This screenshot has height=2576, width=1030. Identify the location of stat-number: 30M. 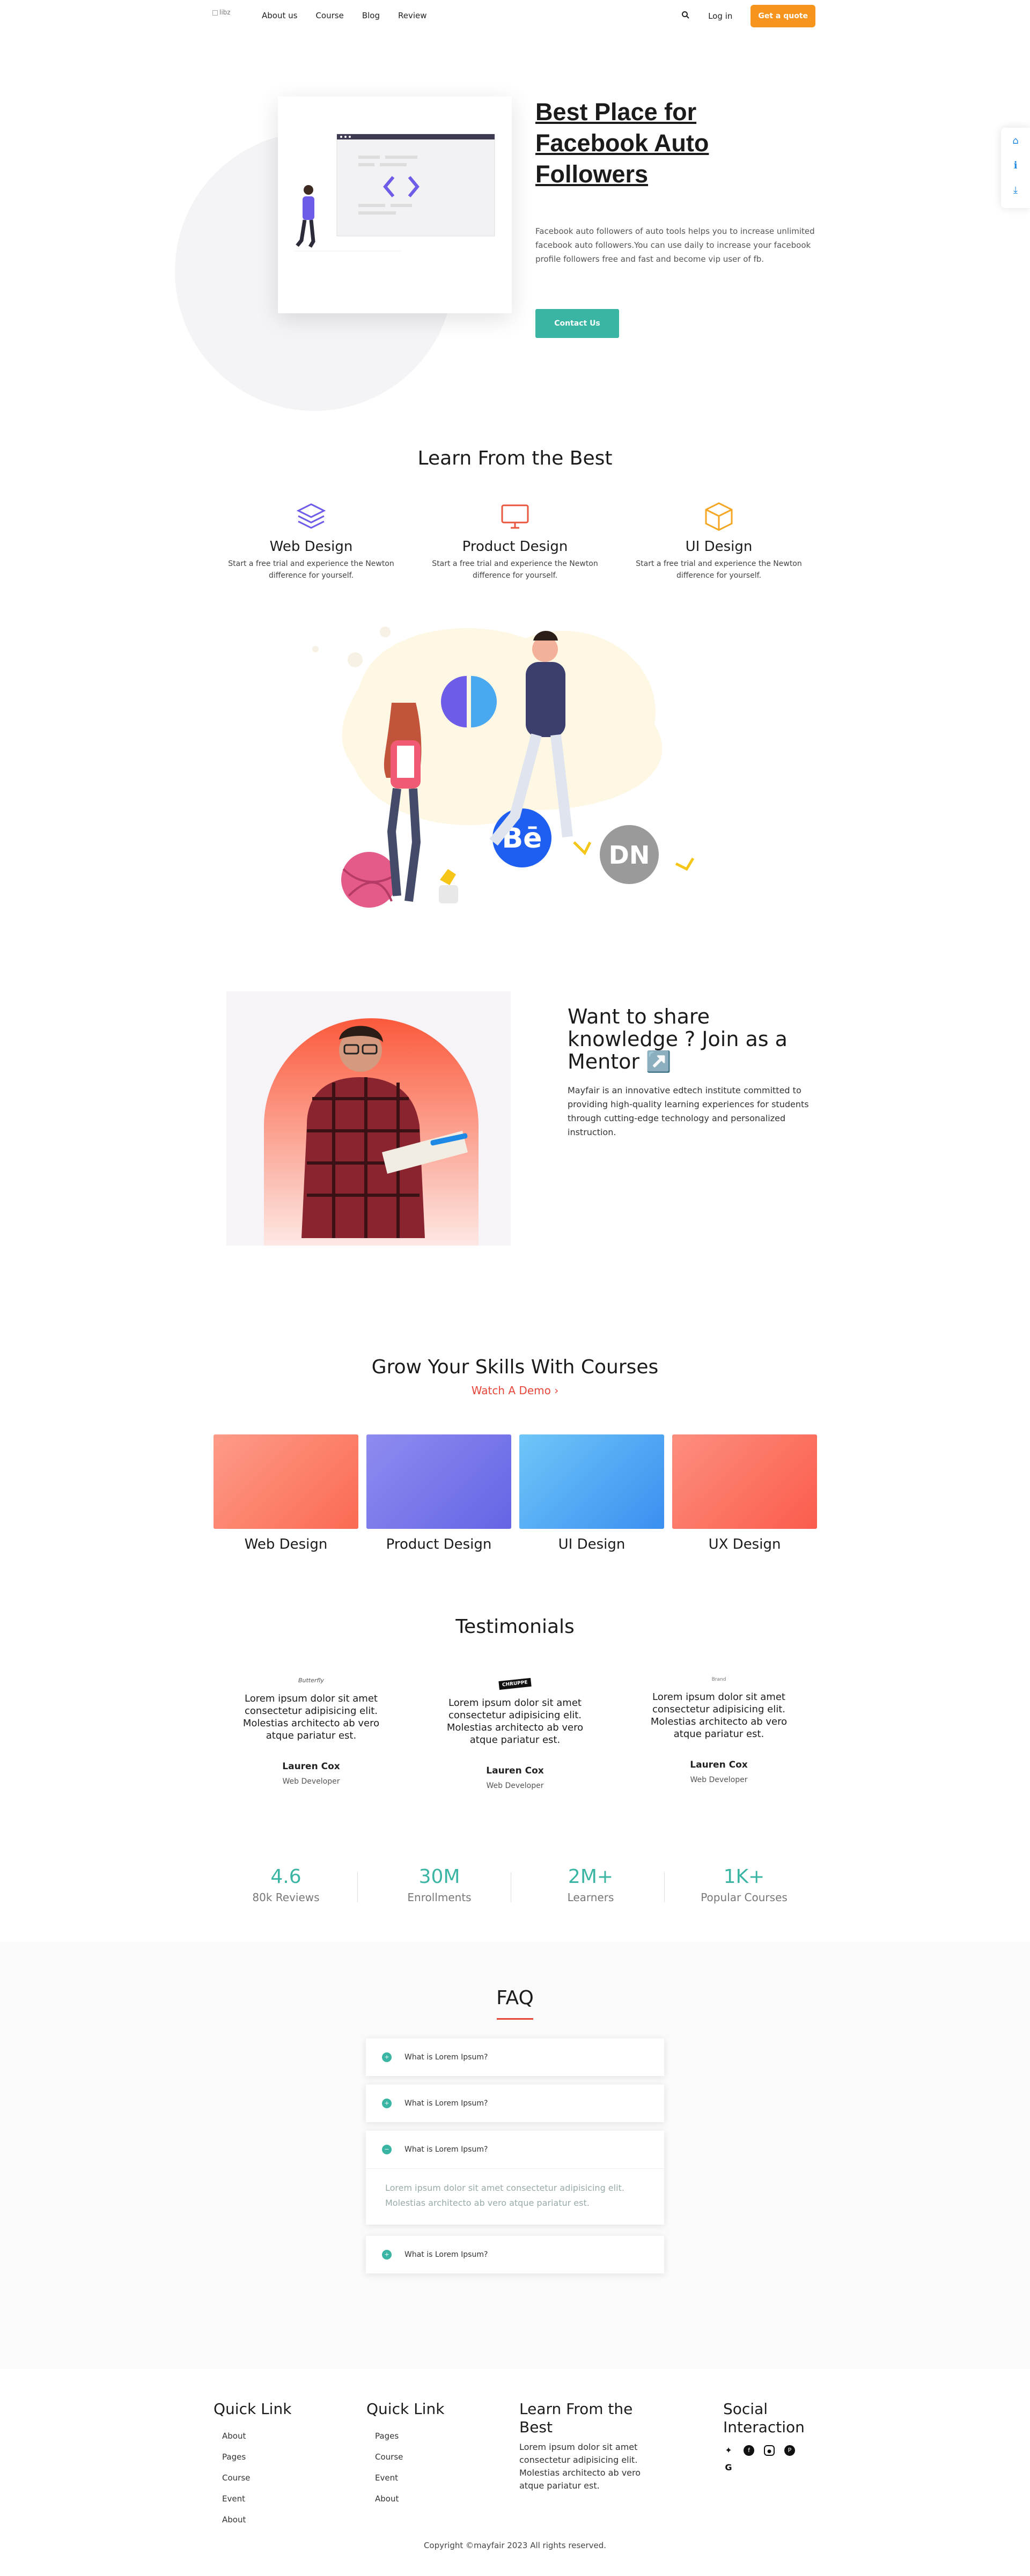
(439, 1877).